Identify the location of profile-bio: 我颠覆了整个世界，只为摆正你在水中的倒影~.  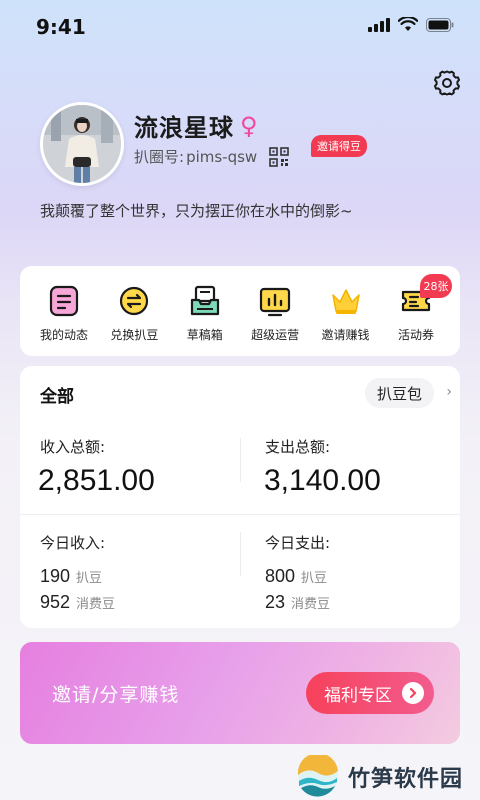
(196, 211).